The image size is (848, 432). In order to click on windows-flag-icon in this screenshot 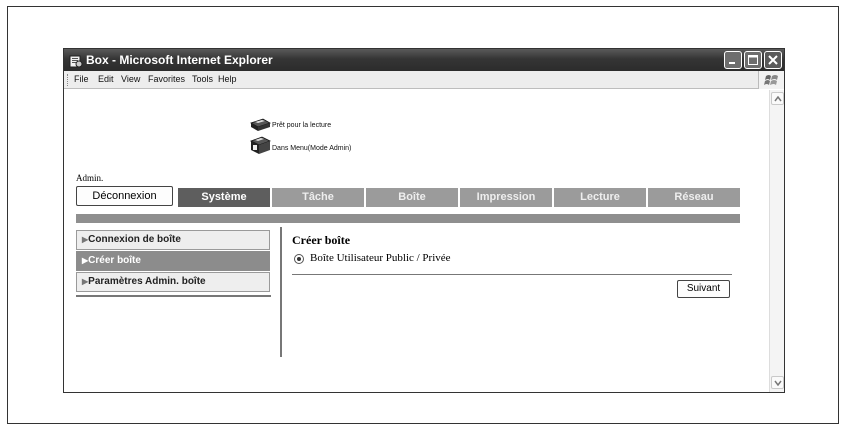, I will do `click(771, 80)`.